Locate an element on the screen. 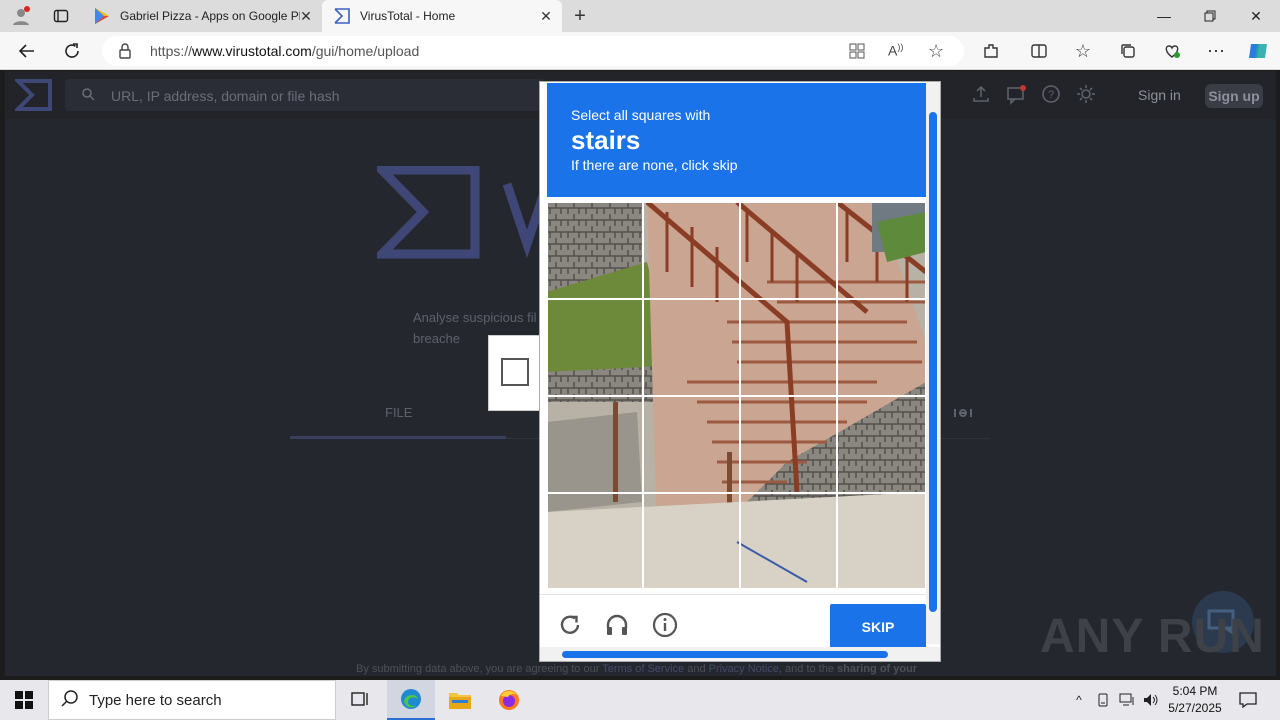 Image resolution: width=1280 pixels, height=720 pixels. taskbar-search-input: Type here to search is located at coordinates (192, 700).